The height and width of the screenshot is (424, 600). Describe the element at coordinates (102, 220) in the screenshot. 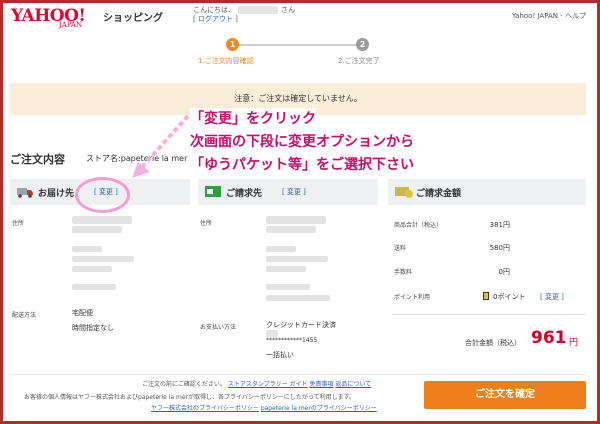

I see `shipping-name-blurred` at that location.